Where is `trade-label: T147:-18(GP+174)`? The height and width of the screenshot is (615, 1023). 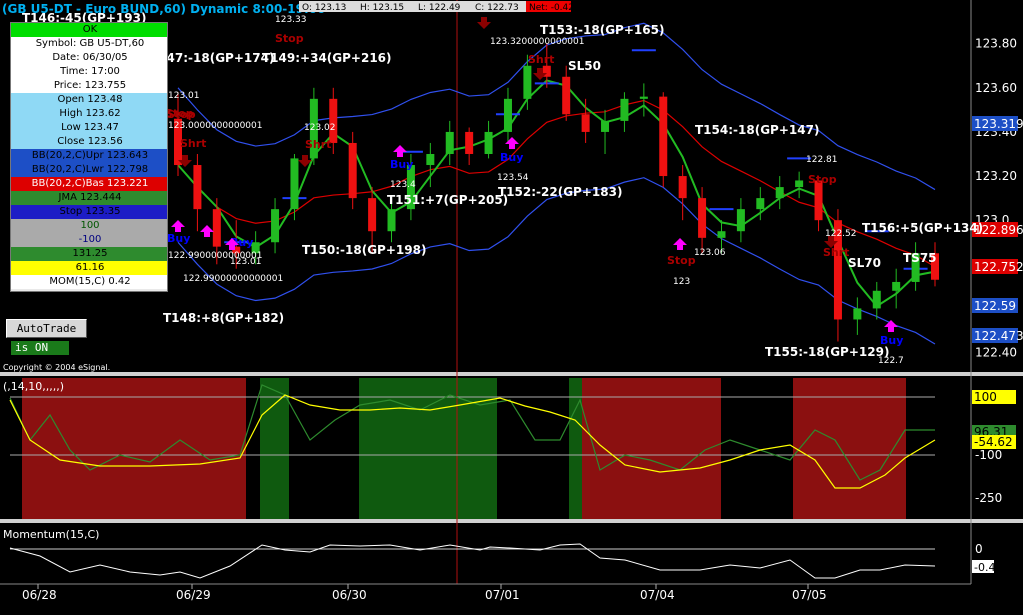 trade-label: T147:-18(GP+174) is located at coordinates (212, 58).